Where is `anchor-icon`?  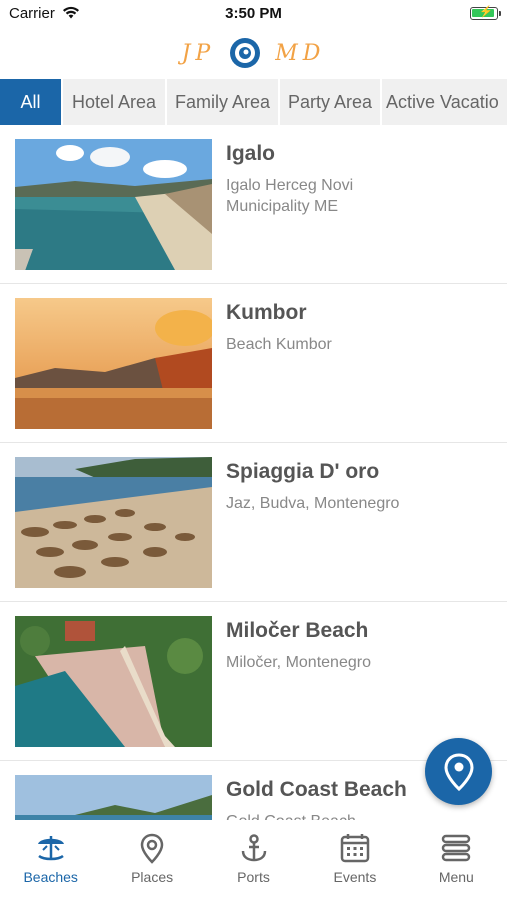 anchor-icon is located at coordinates (253, 848).